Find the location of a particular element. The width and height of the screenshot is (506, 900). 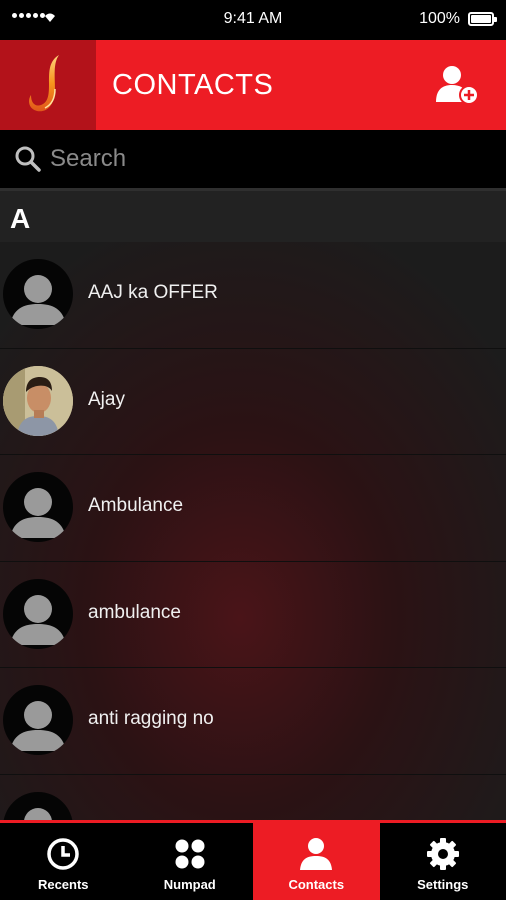

section-letter: A is located at coordinates (20, 218).